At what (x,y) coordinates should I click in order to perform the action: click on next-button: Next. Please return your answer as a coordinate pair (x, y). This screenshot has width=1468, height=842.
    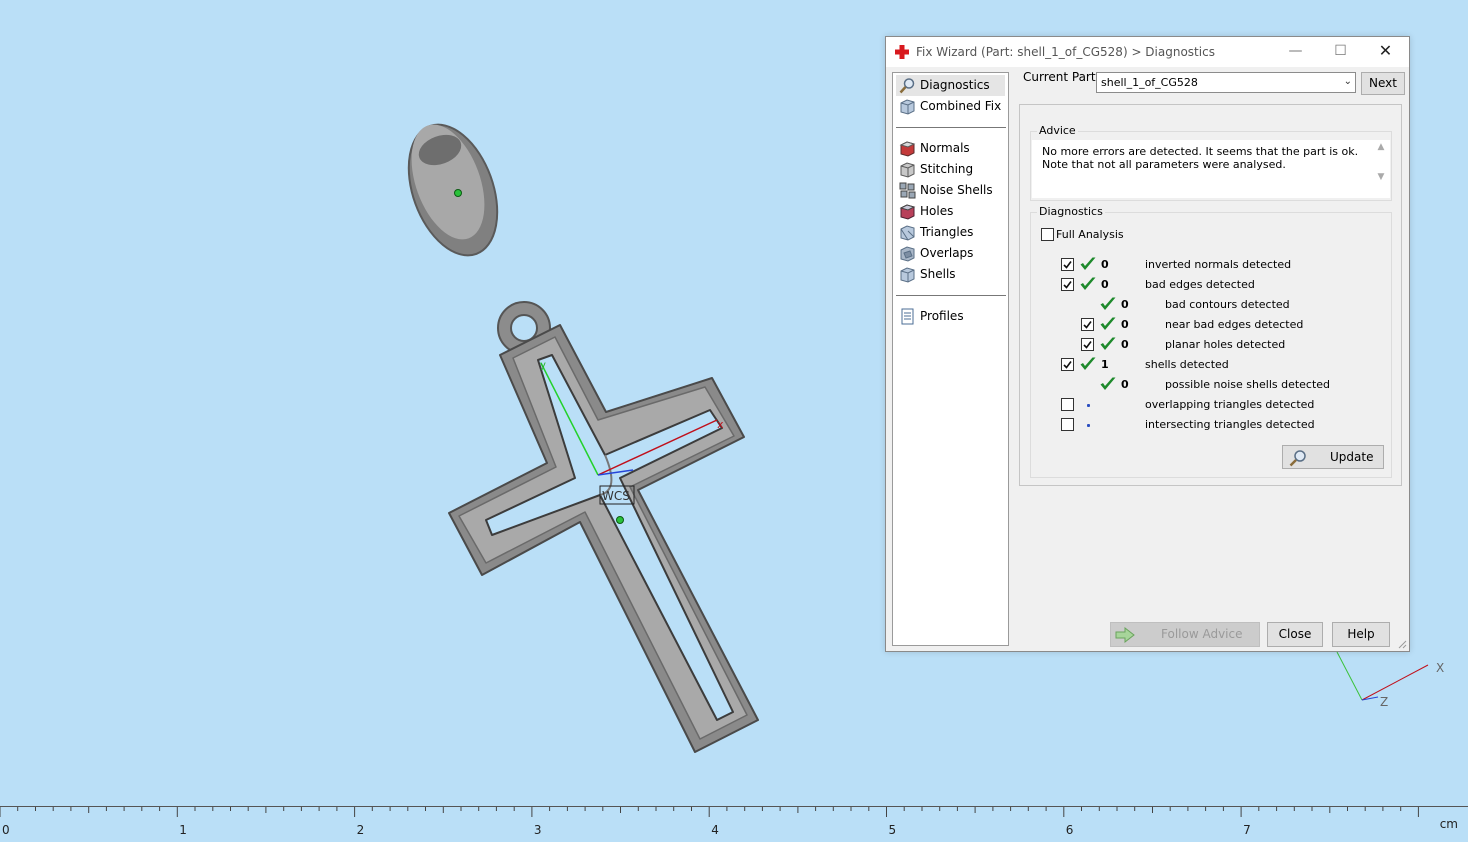
    Looking at the image, I should click on (1383, 83).